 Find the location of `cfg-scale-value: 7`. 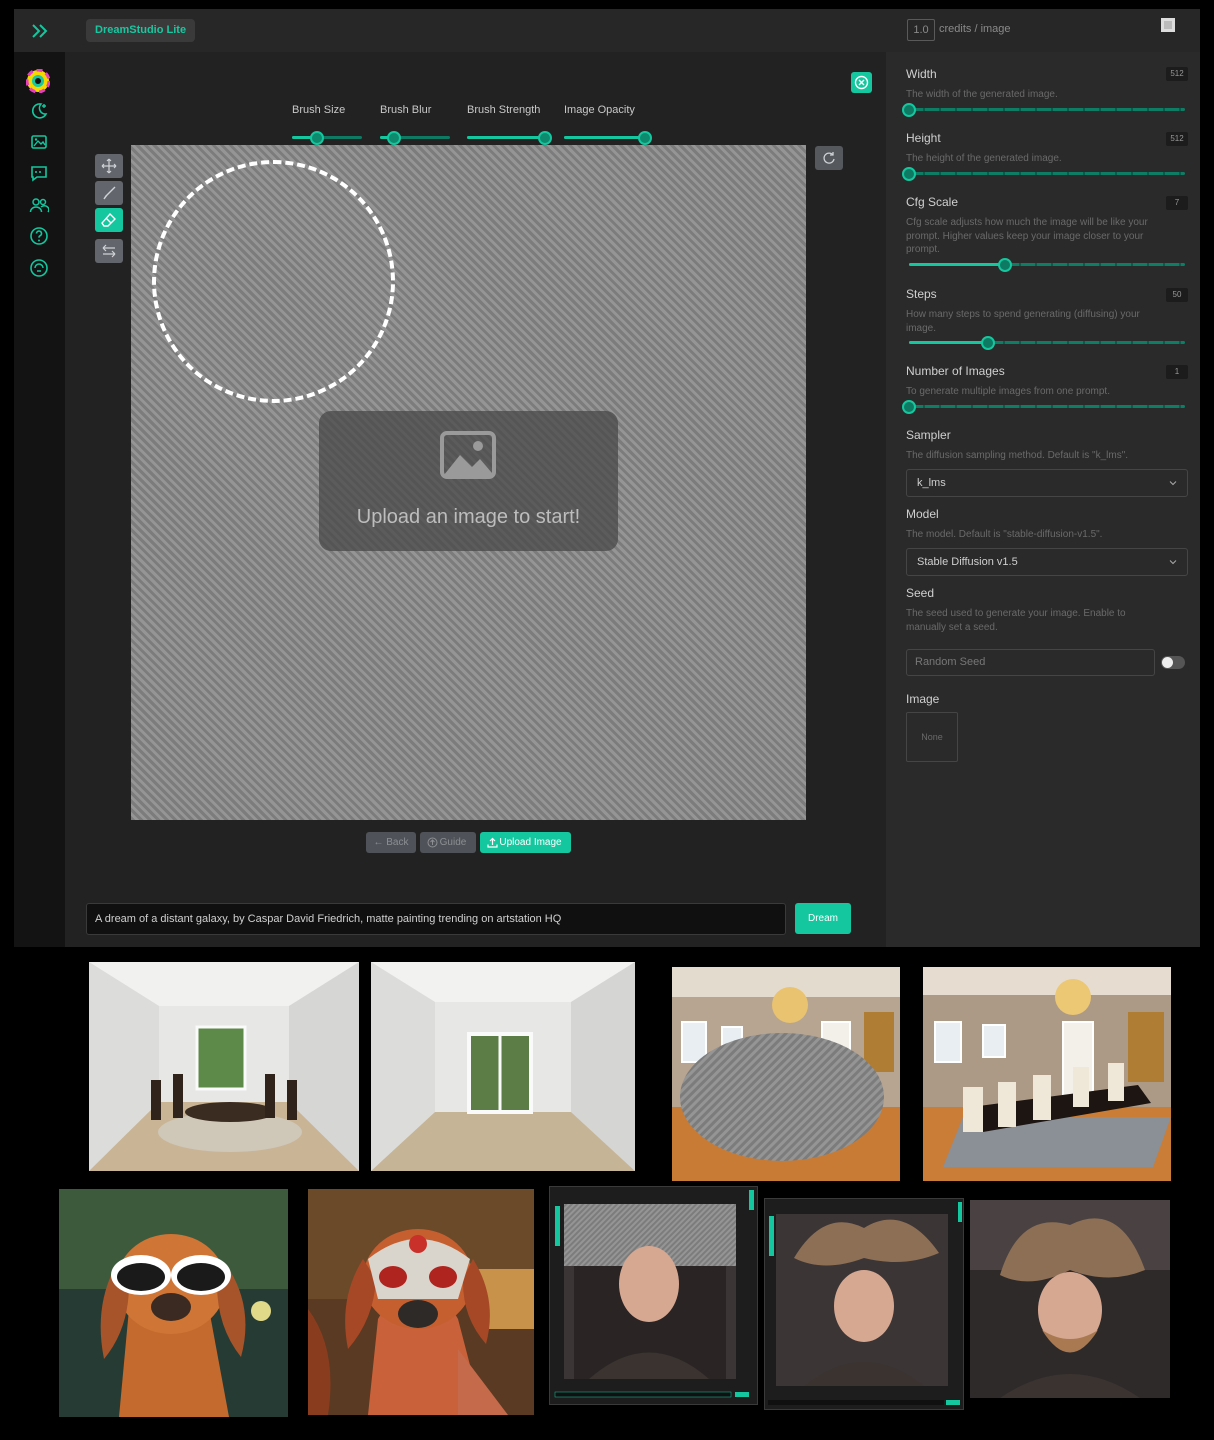

cfg-scale-value: 7 is located at coordinates (1177, 203).